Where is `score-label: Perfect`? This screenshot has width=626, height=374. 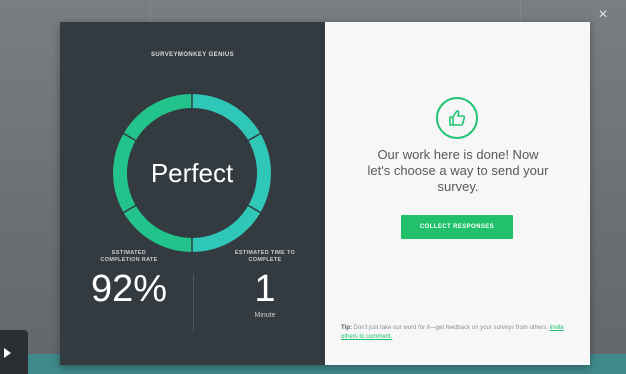
score-label: Perfect is located at coordinates (192, 172).